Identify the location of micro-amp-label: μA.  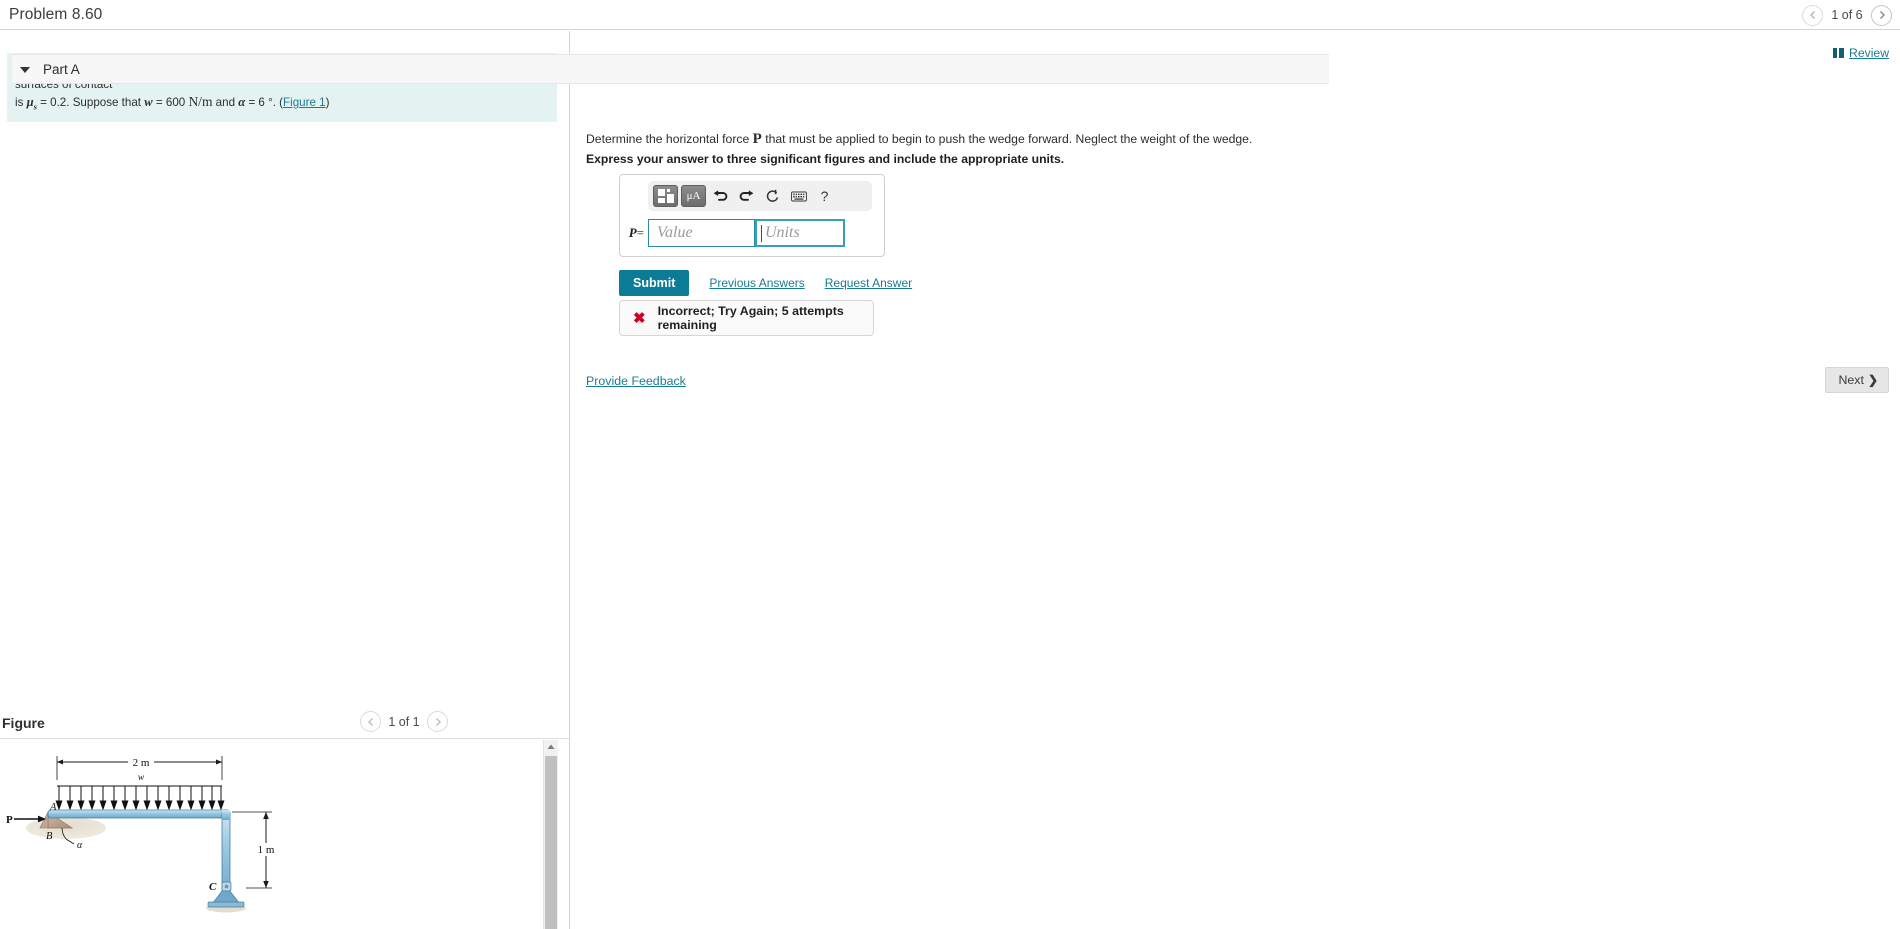
(693, 195).